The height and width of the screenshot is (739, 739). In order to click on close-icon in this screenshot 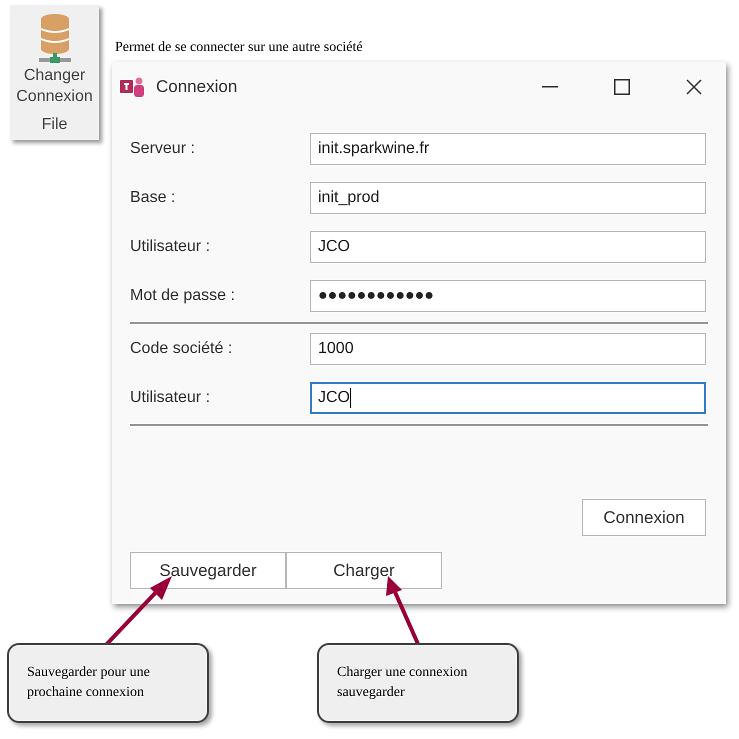, I will do `click(694, 87)`.